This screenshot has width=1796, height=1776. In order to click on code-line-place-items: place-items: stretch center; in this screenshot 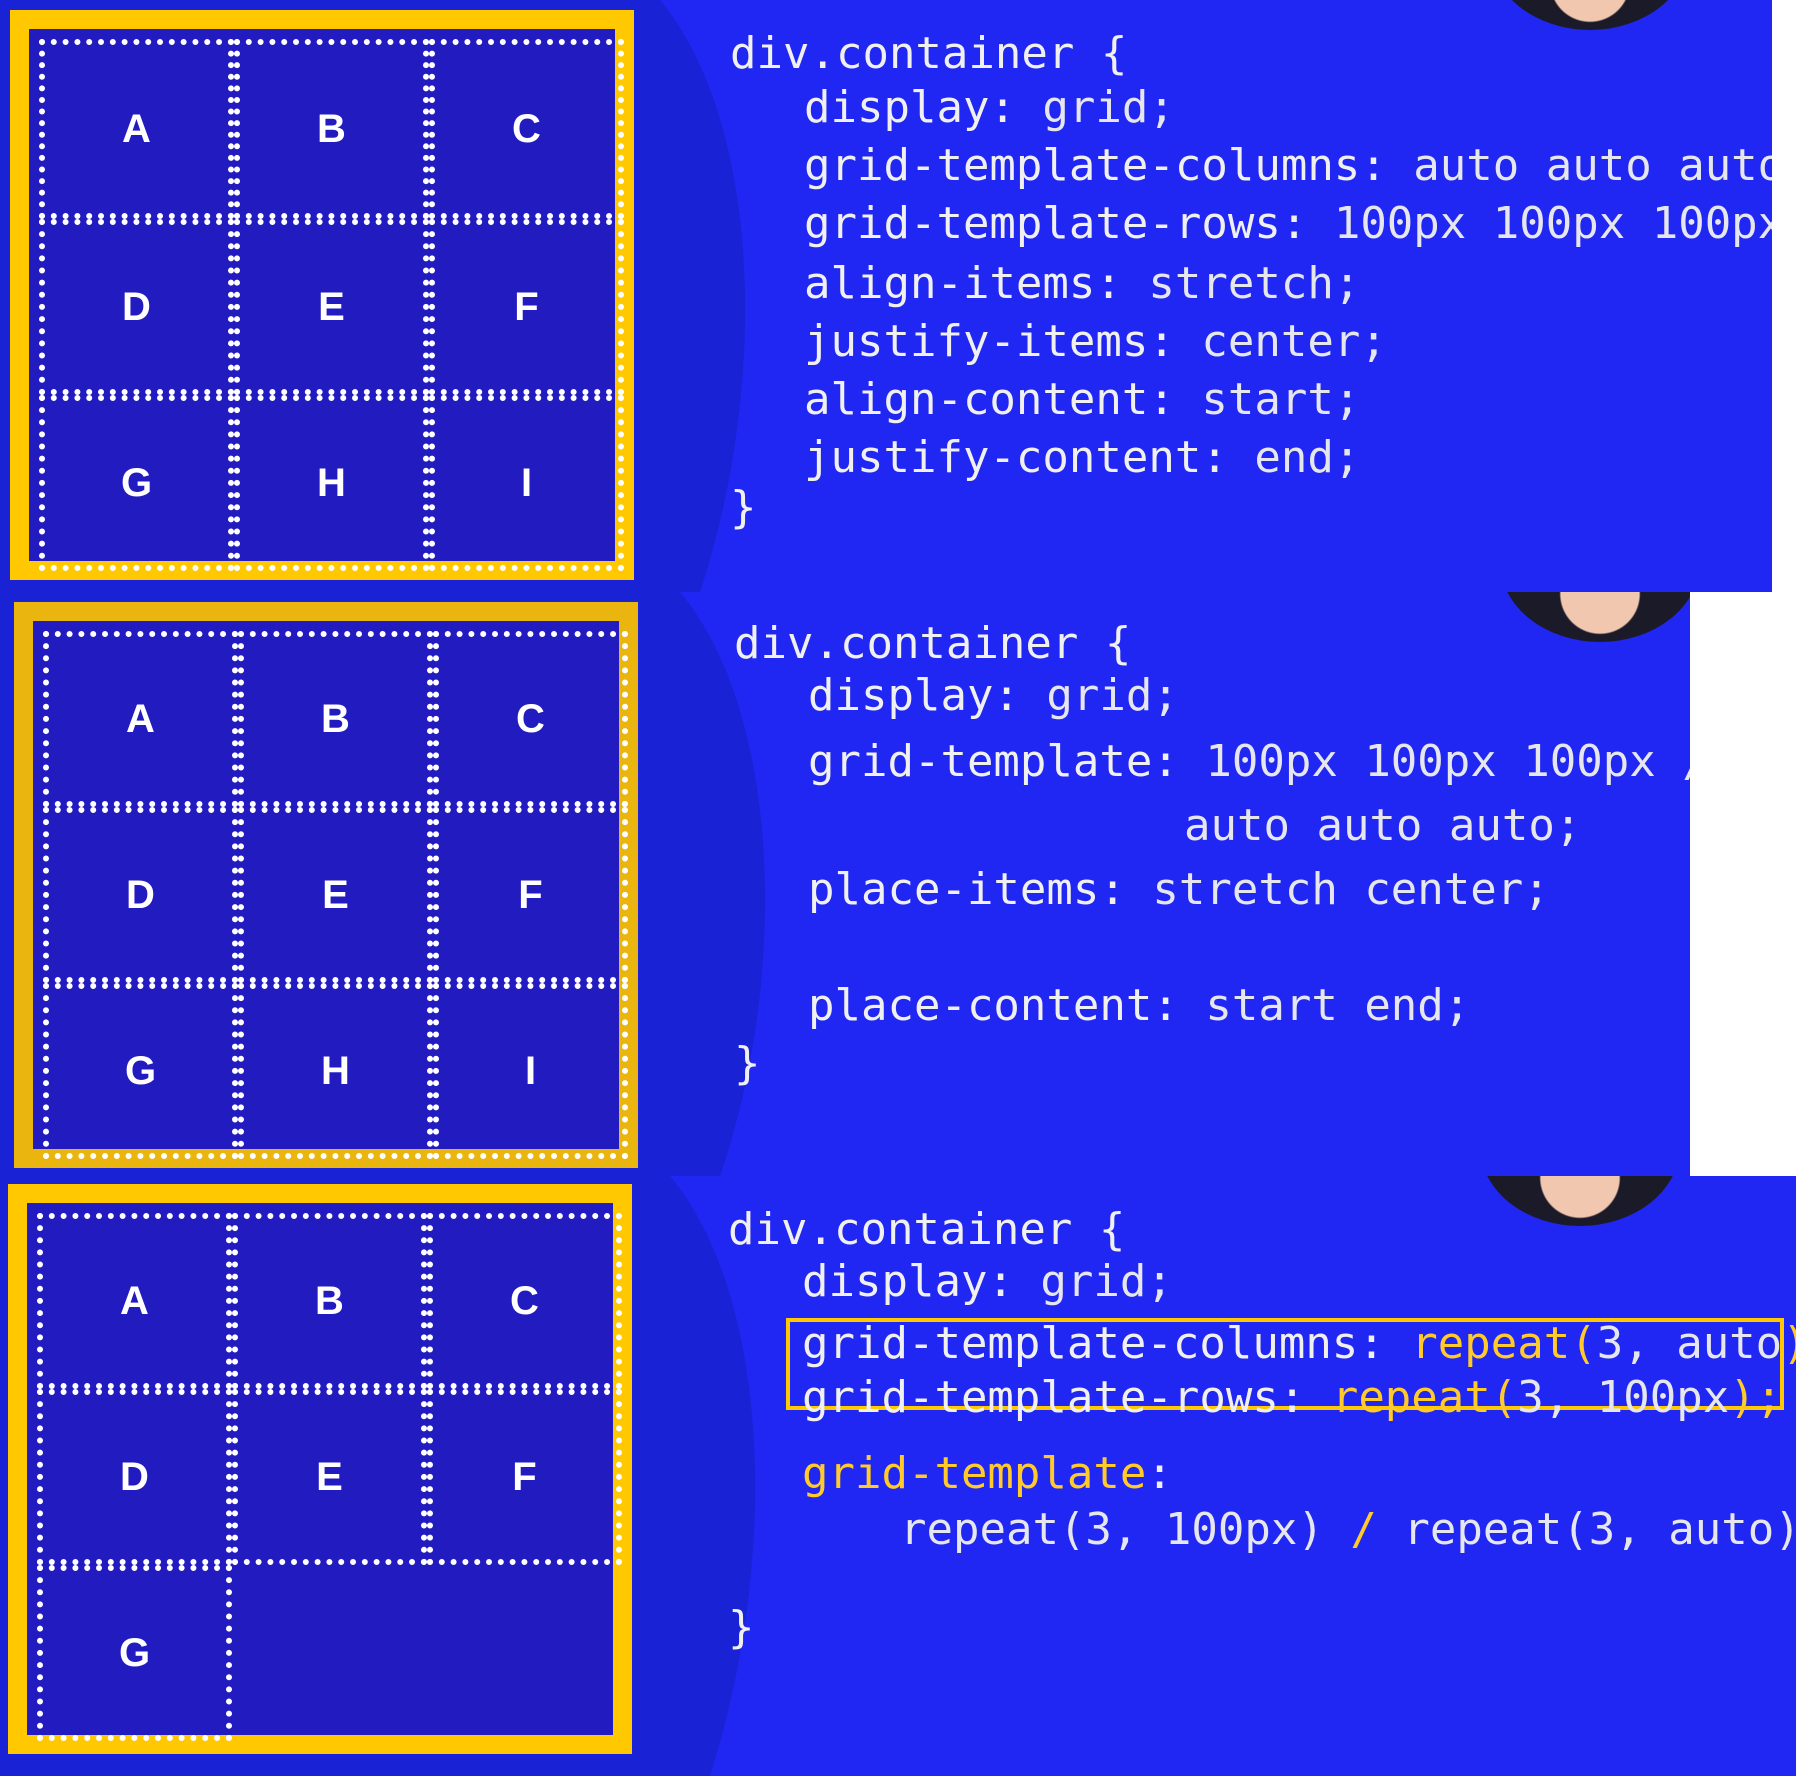, I will do `click(1179, 889)`.